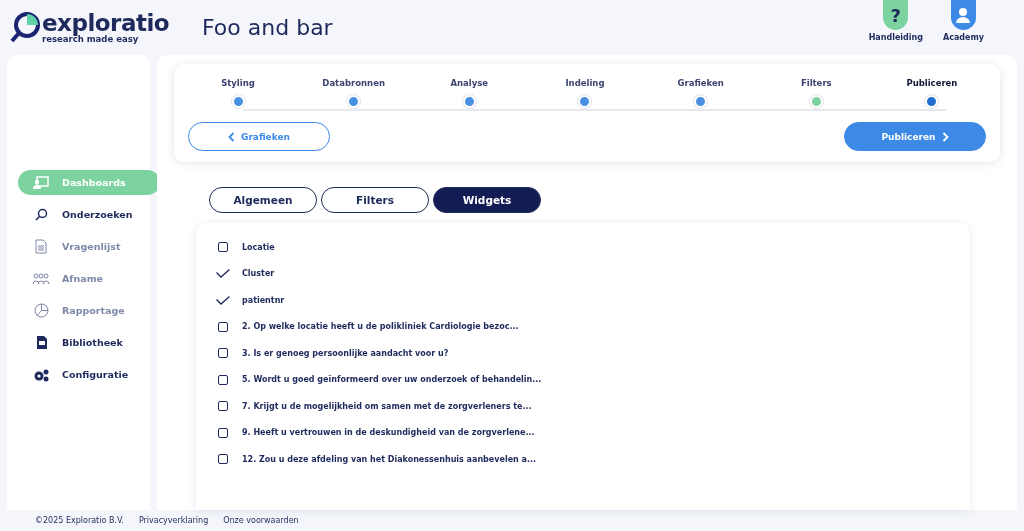  I want to click on step-label: Grafieken, so click(700, 83).